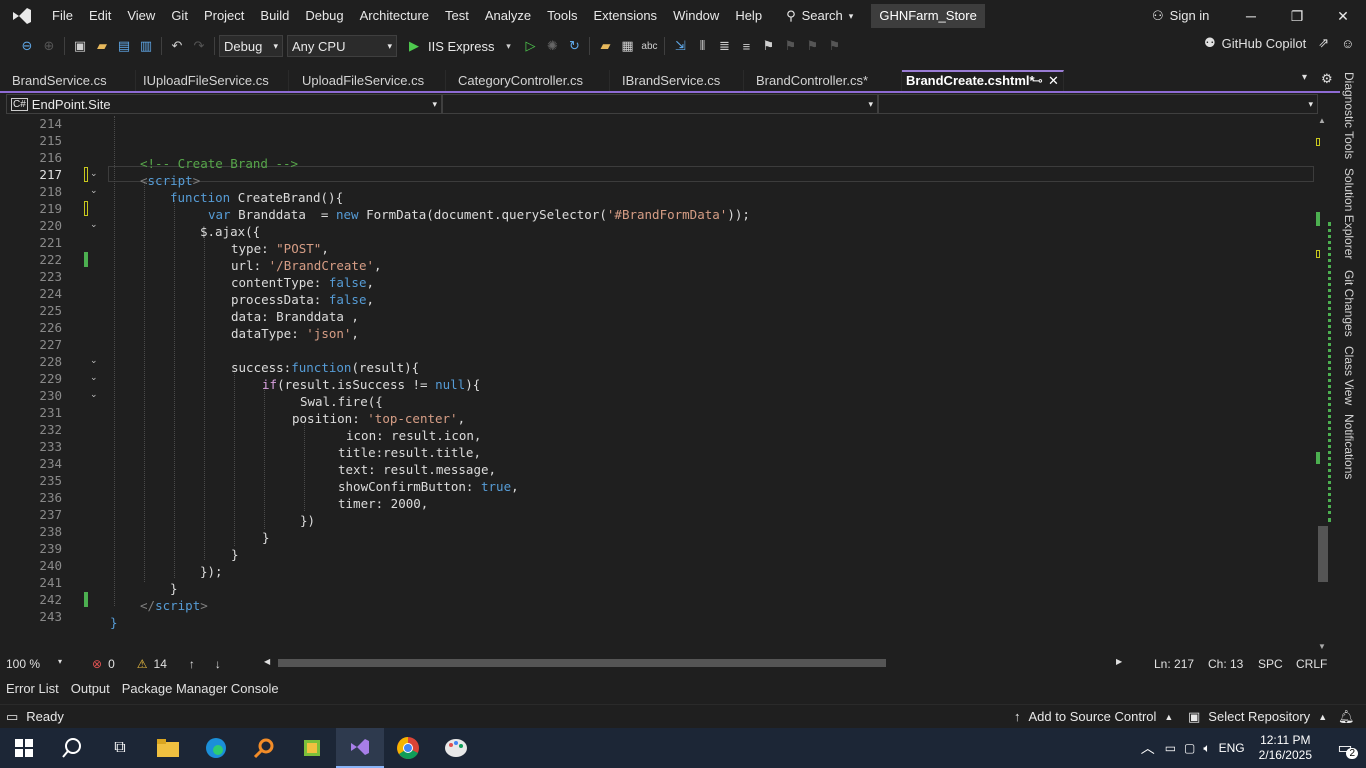 The height and width of the screenshot is (768, 1366). I want to click on platform-dropdown: Any CPU ▾, so click(342, 46).